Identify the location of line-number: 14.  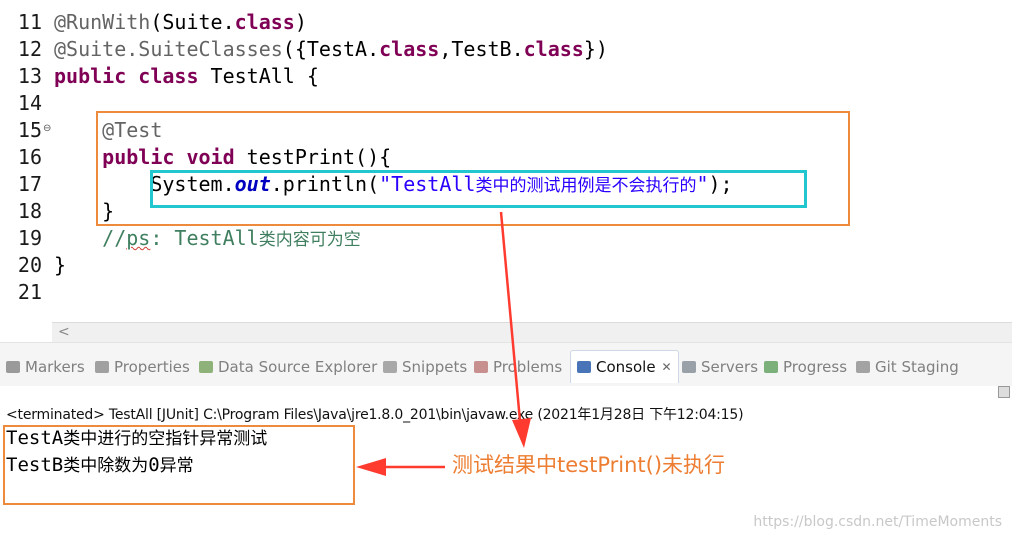
(29, 103).